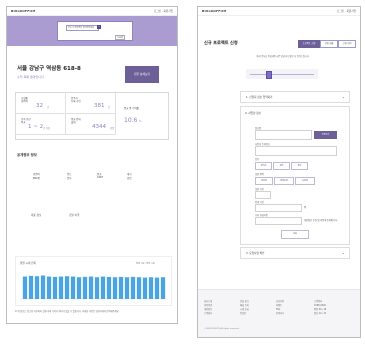 This screenshot has height=345, width=365. I want to click on accordion-title: 1. 신청자 정보 입력하기, so click(259, 97).